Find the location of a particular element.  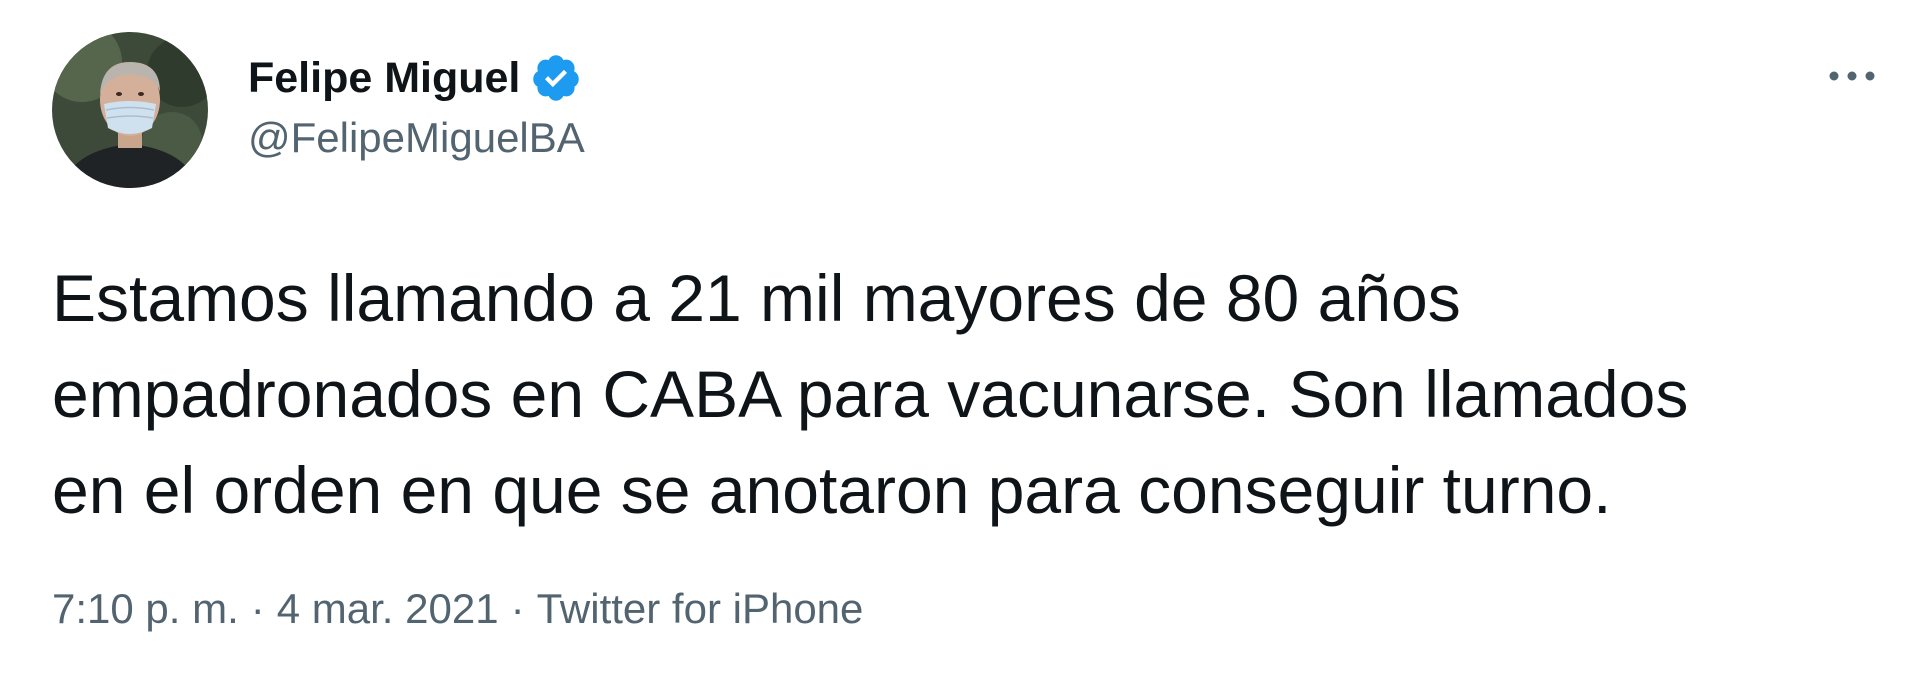

user-name-row: Felipe Miguel is located at coordinates (415, 78).